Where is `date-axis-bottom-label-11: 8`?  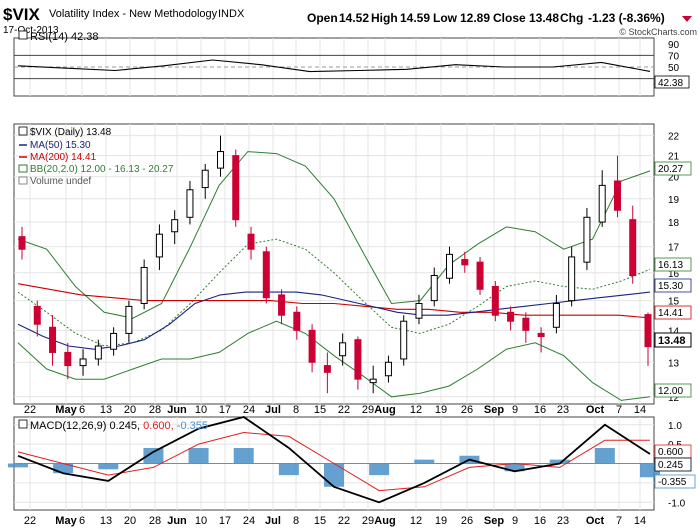
date-axis-bottom-label-11: 8 is located at coordinates (296, 521).